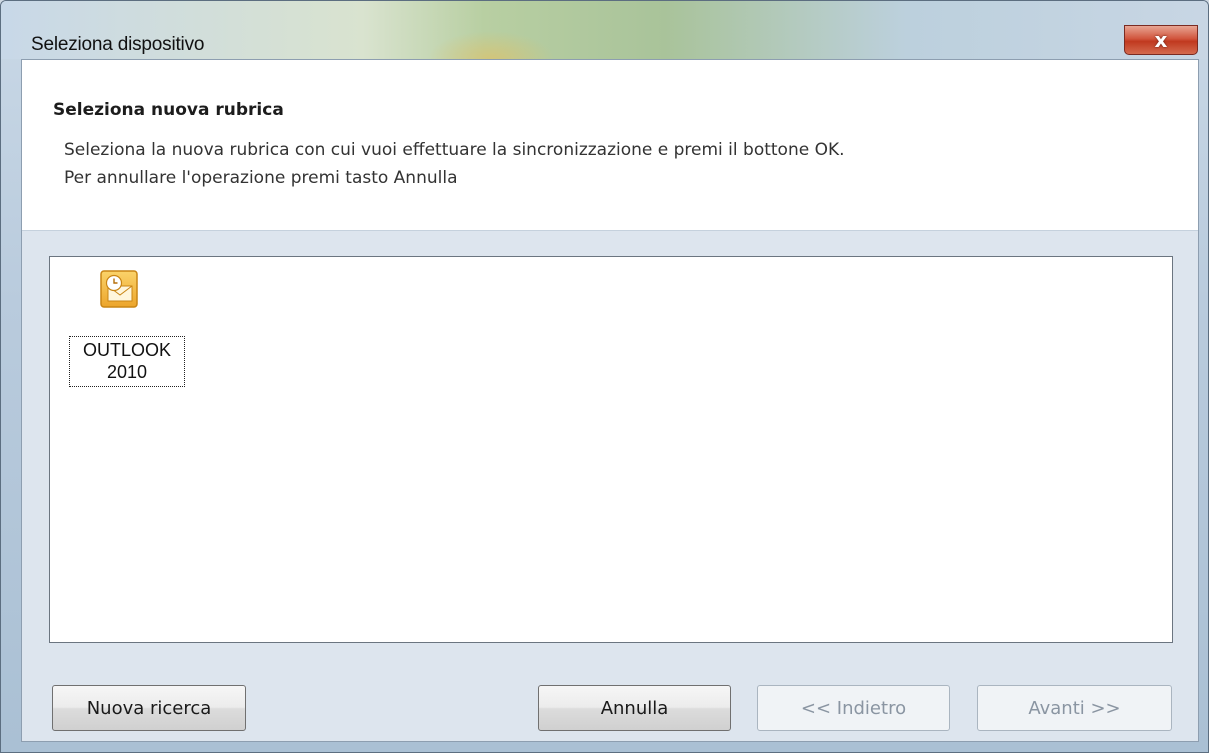 The height and width of the screenshot is (753, 1209). I want to click on header-title: Seleziona nuova rubrica, so click(168, 110).